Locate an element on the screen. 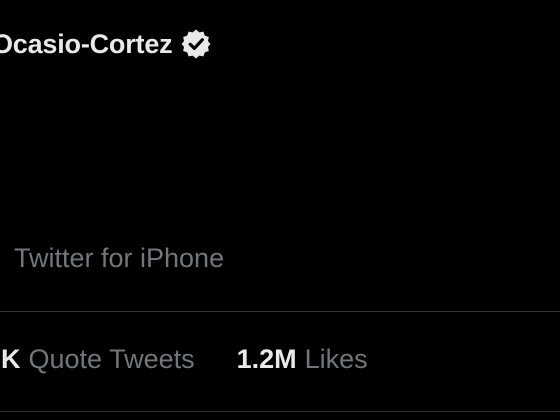 The width and height of the screenshot is (560, 420). source-label: Twitter for iPhone is located at coordinates (119, 258).